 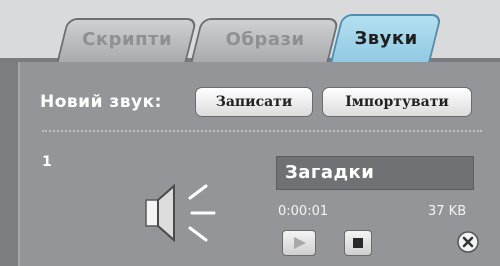 What do you see at coordinates (187, 213) in the screenshot?
I see `speaker-icon` at bounding box center [187, 213].